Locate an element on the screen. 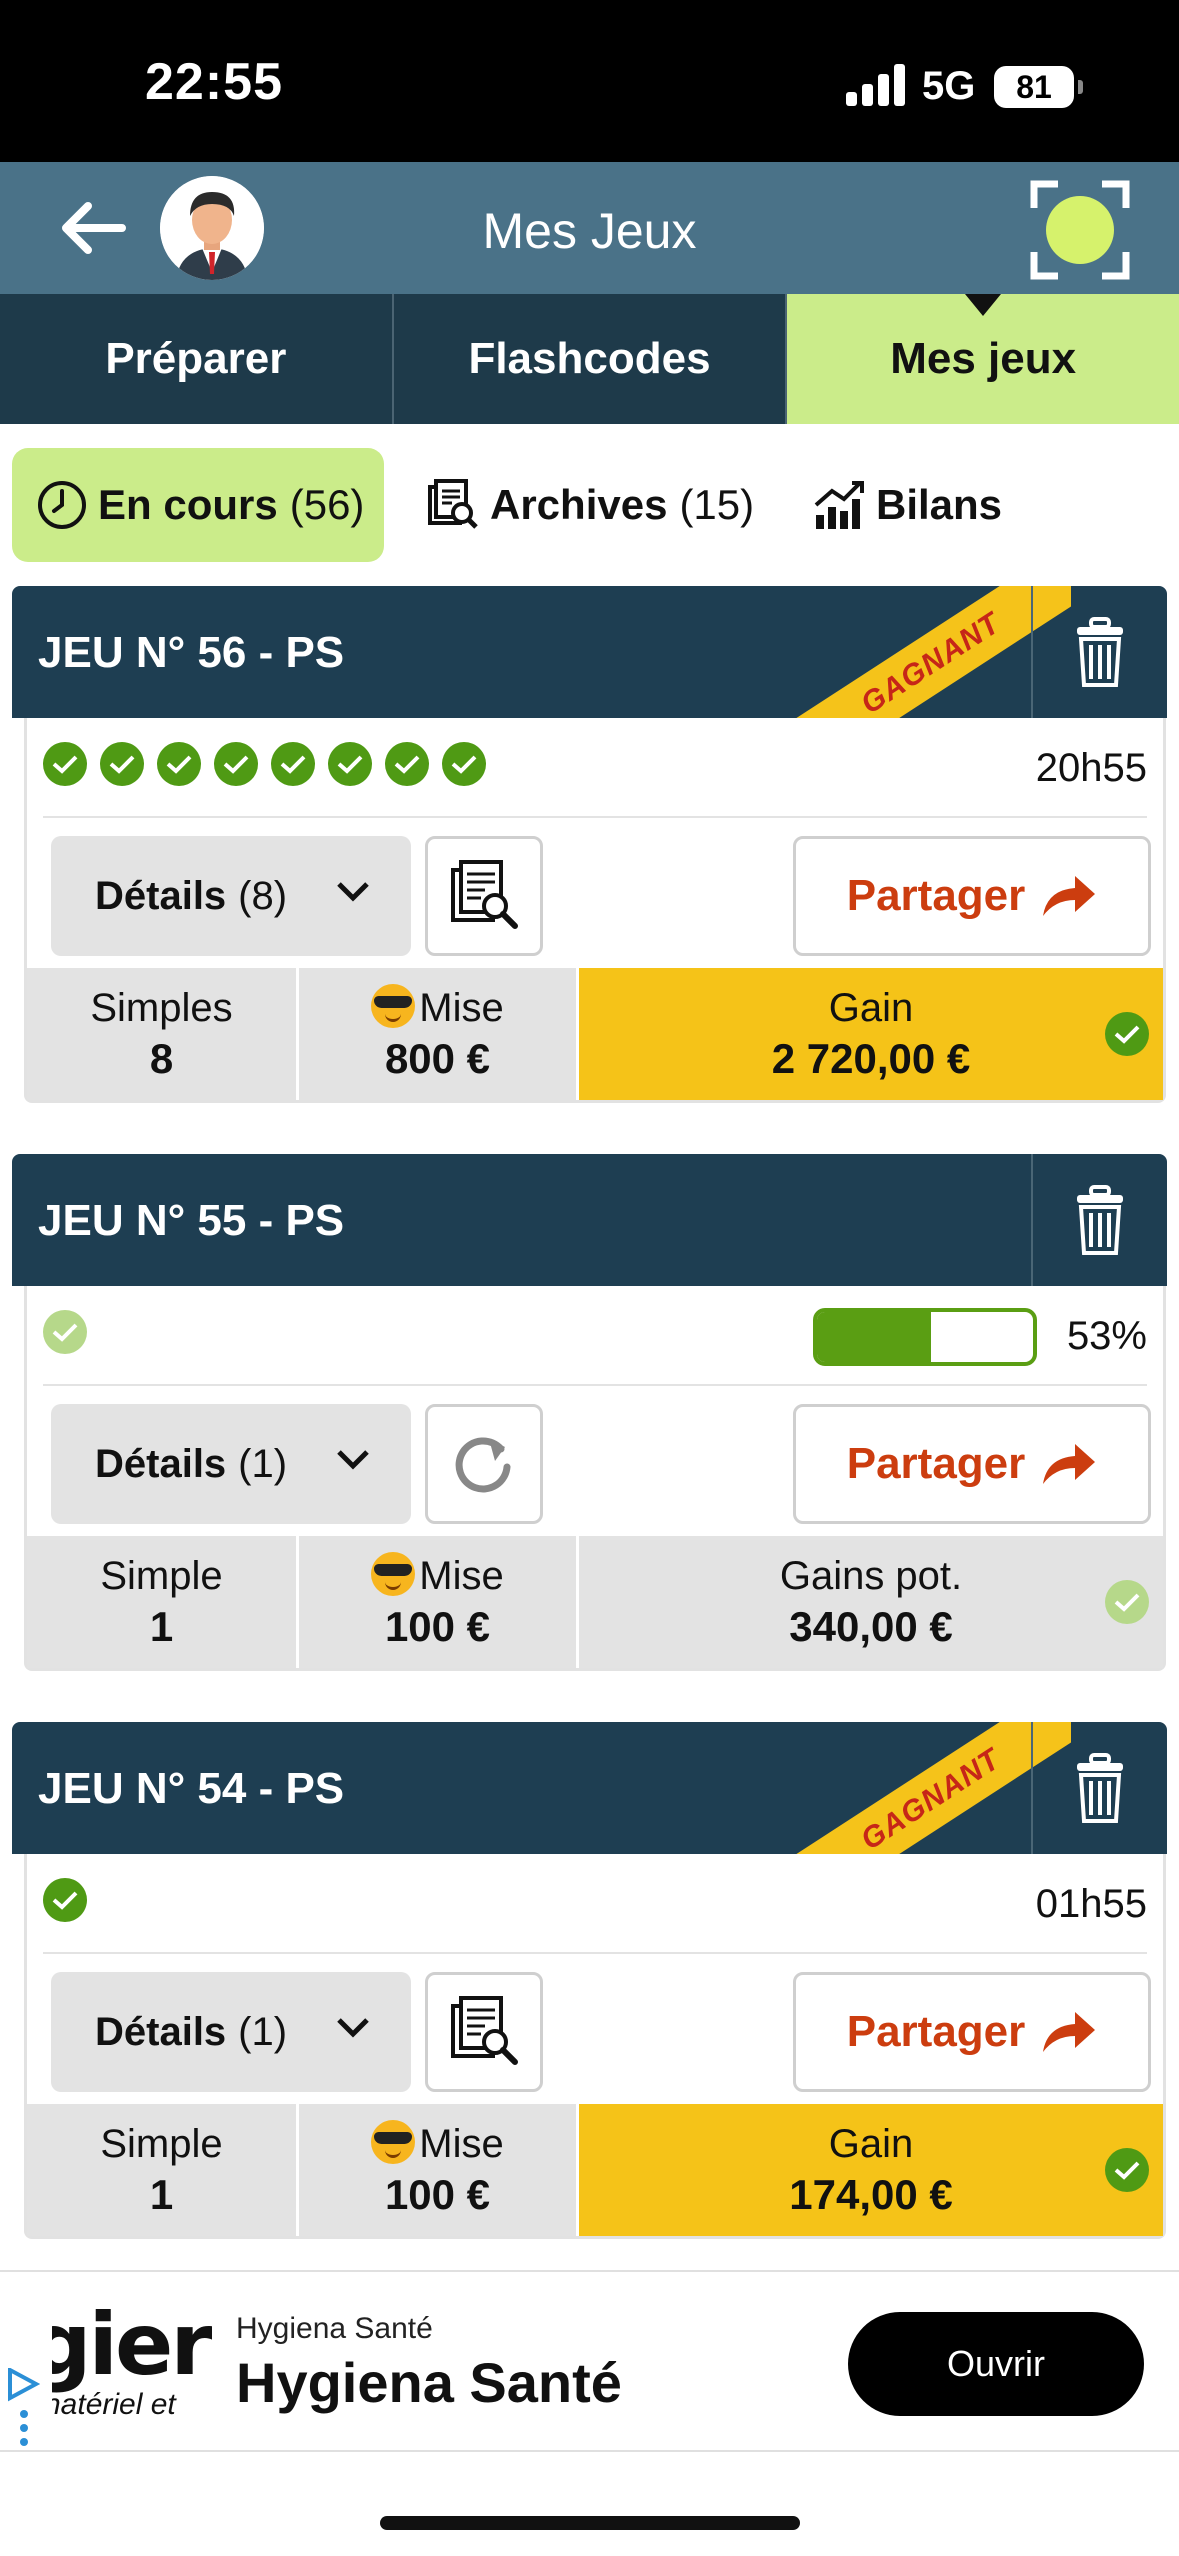  subtab-archives: Archives (15) is located at coordinates (590, 505).